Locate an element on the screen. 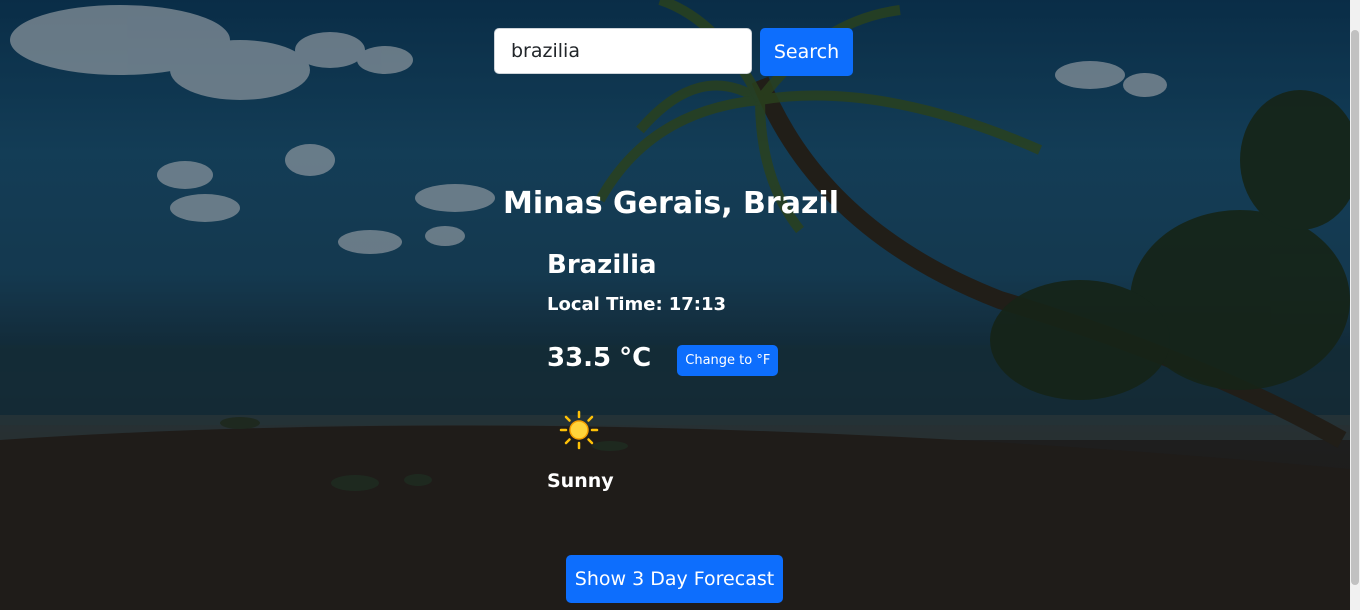 This screenshot has height=610, width=1360. search-button: Search is located at coordinates (806, 52).